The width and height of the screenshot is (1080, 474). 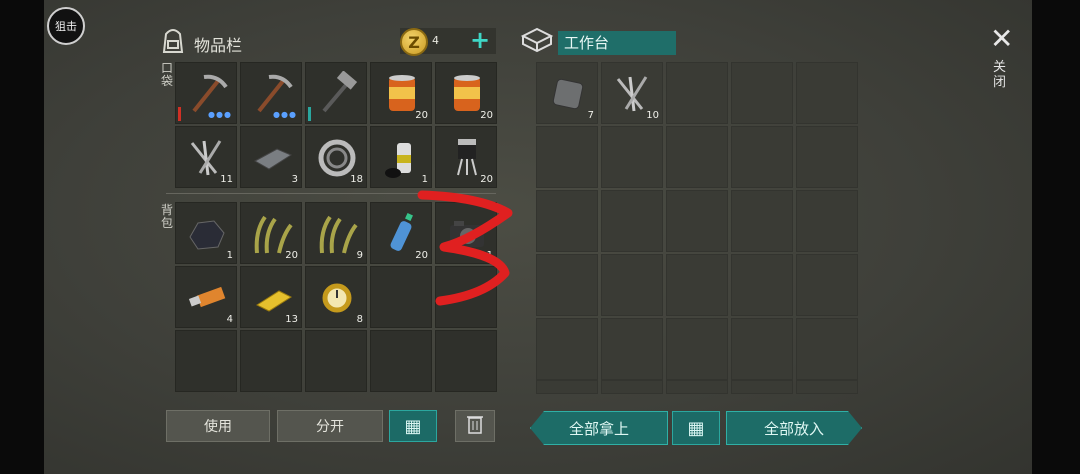 I want to click on item-count: 18, so click(x=356, y=179).